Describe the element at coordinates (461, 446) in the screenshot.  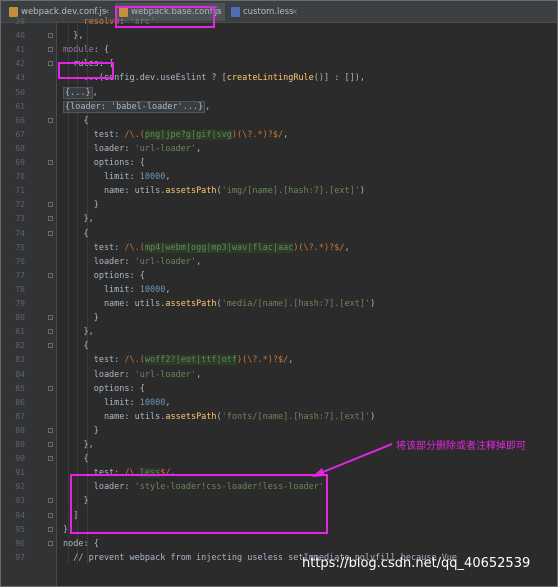
I see `annotation-text: 将该部分删除或者注释掉即可` at that location.